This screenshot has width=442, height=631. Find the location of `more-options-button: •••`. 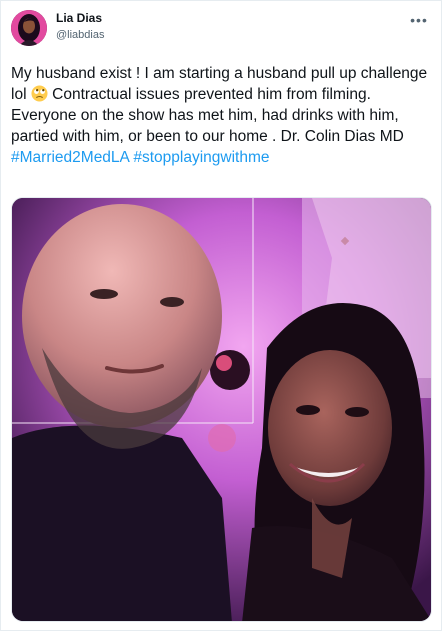

more-options-button: ••• is located at coordinates (419, 20).